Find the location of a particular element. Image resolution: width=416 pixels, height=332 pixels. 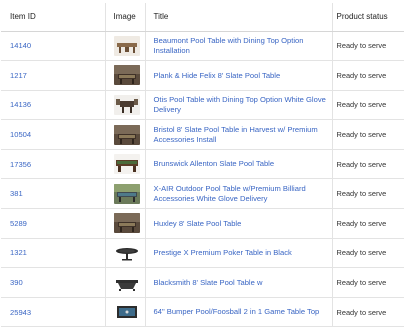

item-id-link: 5289 is located at coordinates (57, 223).